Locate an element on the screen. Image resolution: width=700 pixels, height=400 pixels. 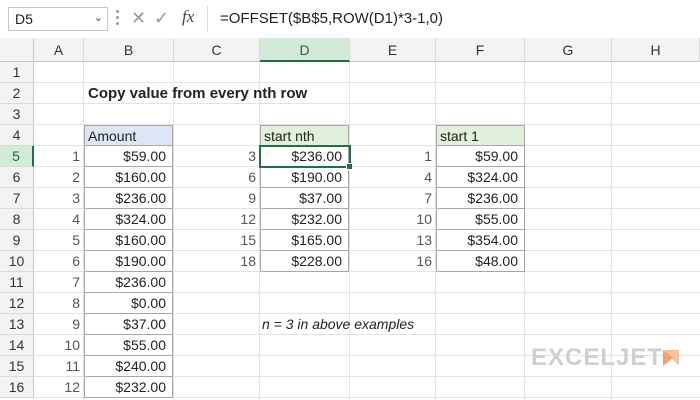
amount-index-cell: 12 is located at coordinates (59, 387).